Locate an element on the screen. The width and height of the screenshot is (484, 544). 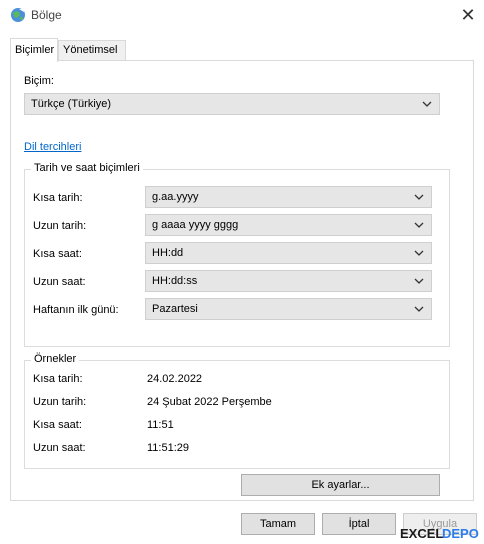
long-time-label: Uzun saat: is located at coordinates (59, 282).